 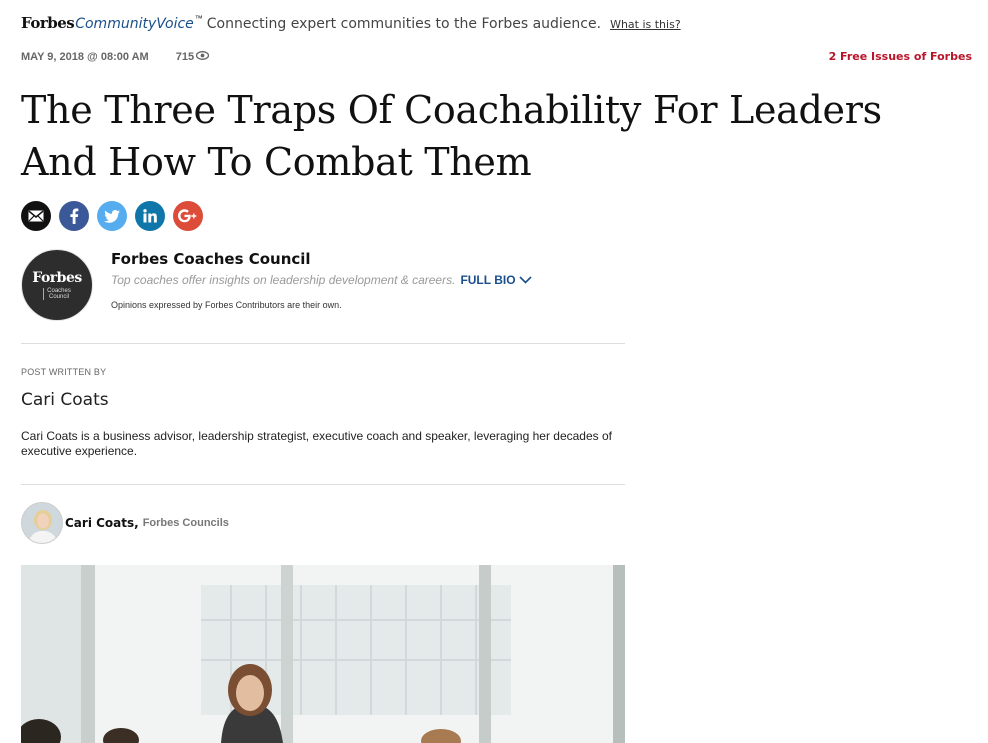 What do you see at coordinates (36, 216) in the screenshot?
I see `email-icon` at bounding box center [36, 216].